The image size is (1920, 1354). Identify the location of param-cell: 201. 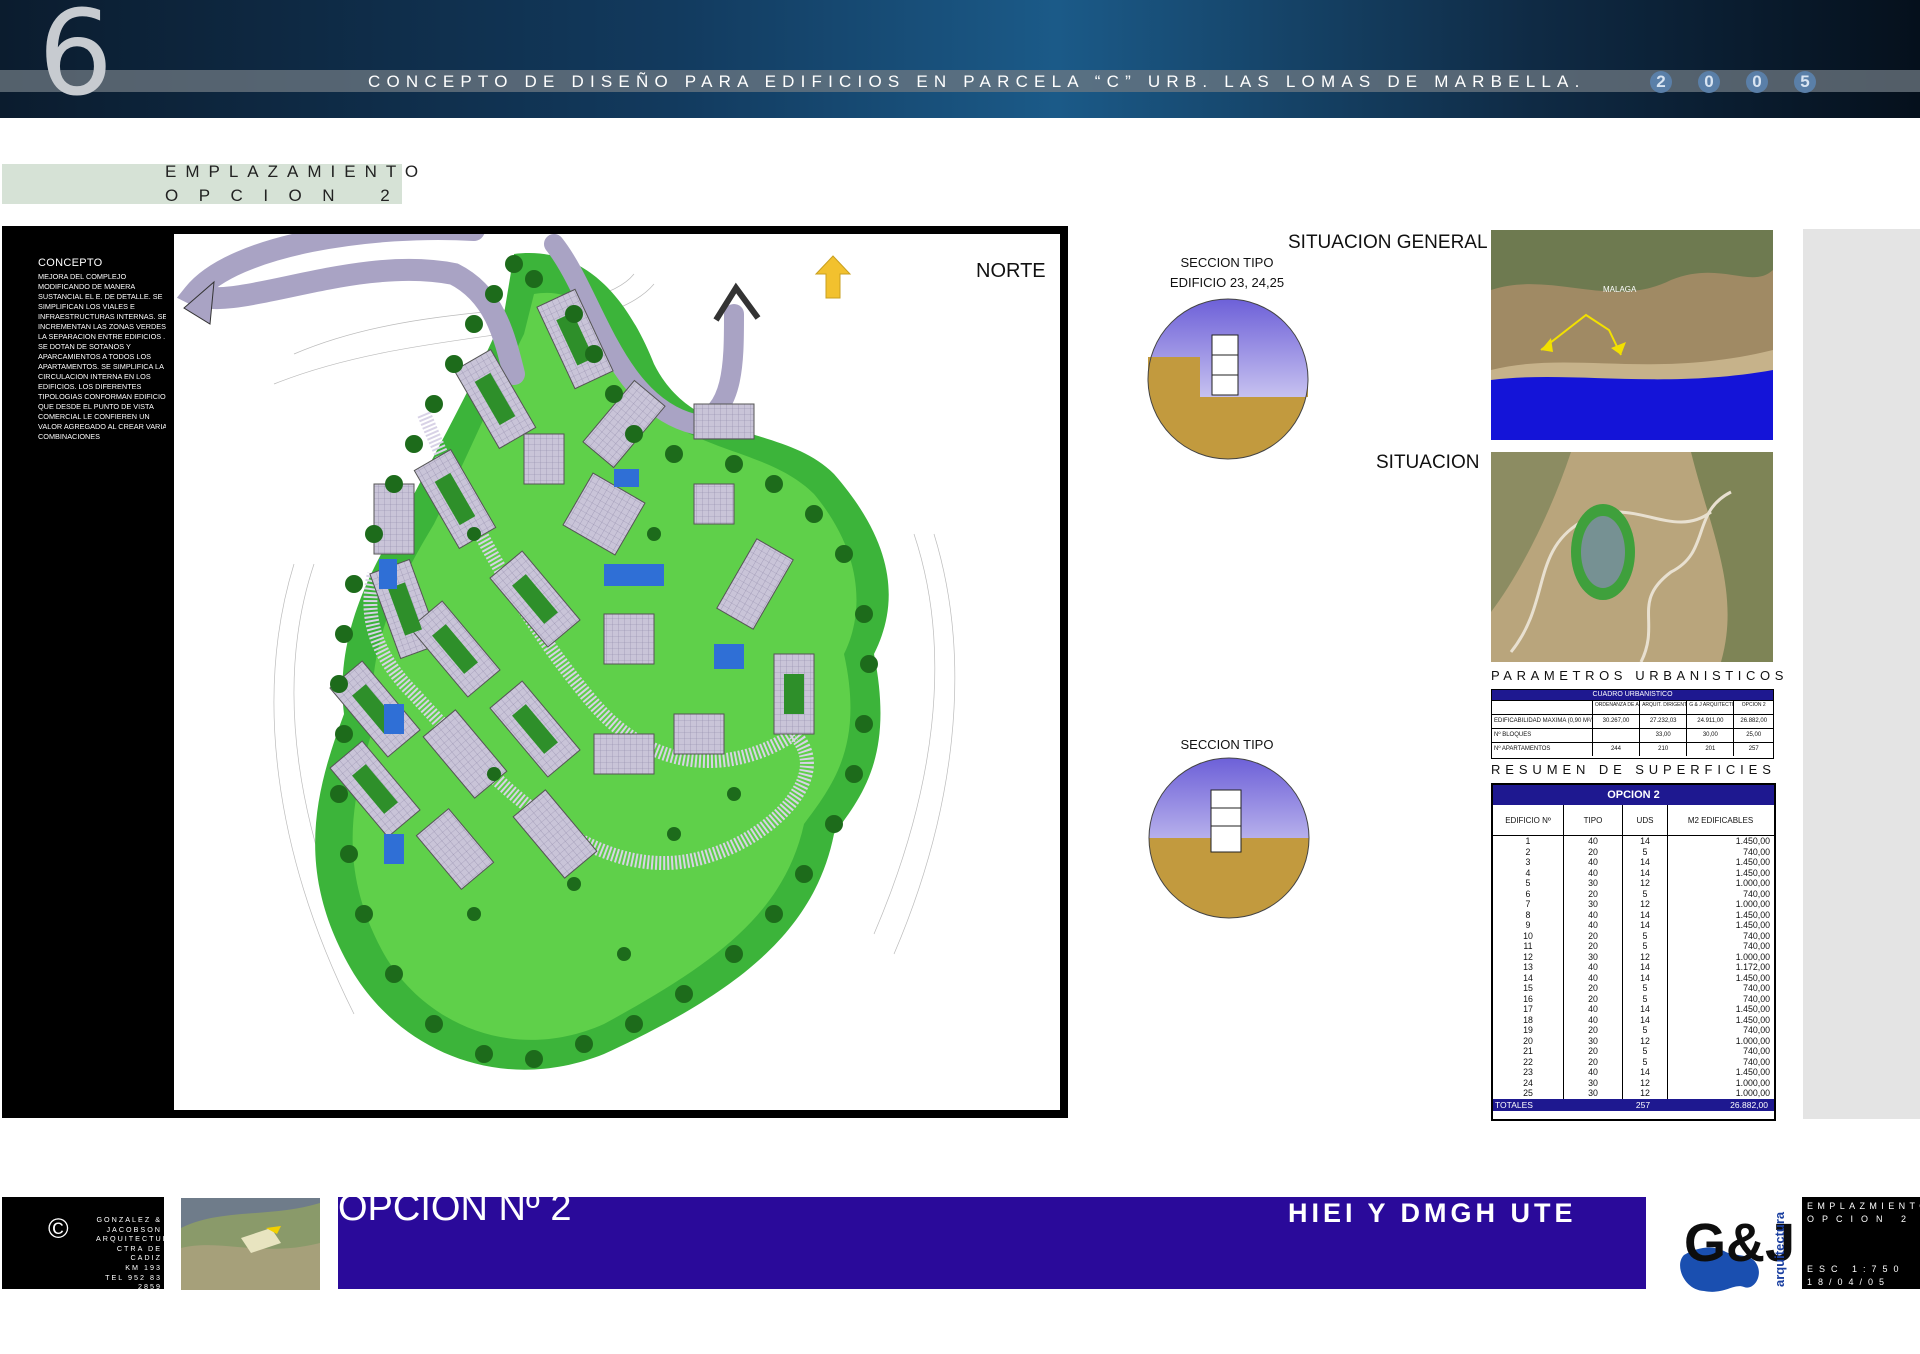
(1709, 749).